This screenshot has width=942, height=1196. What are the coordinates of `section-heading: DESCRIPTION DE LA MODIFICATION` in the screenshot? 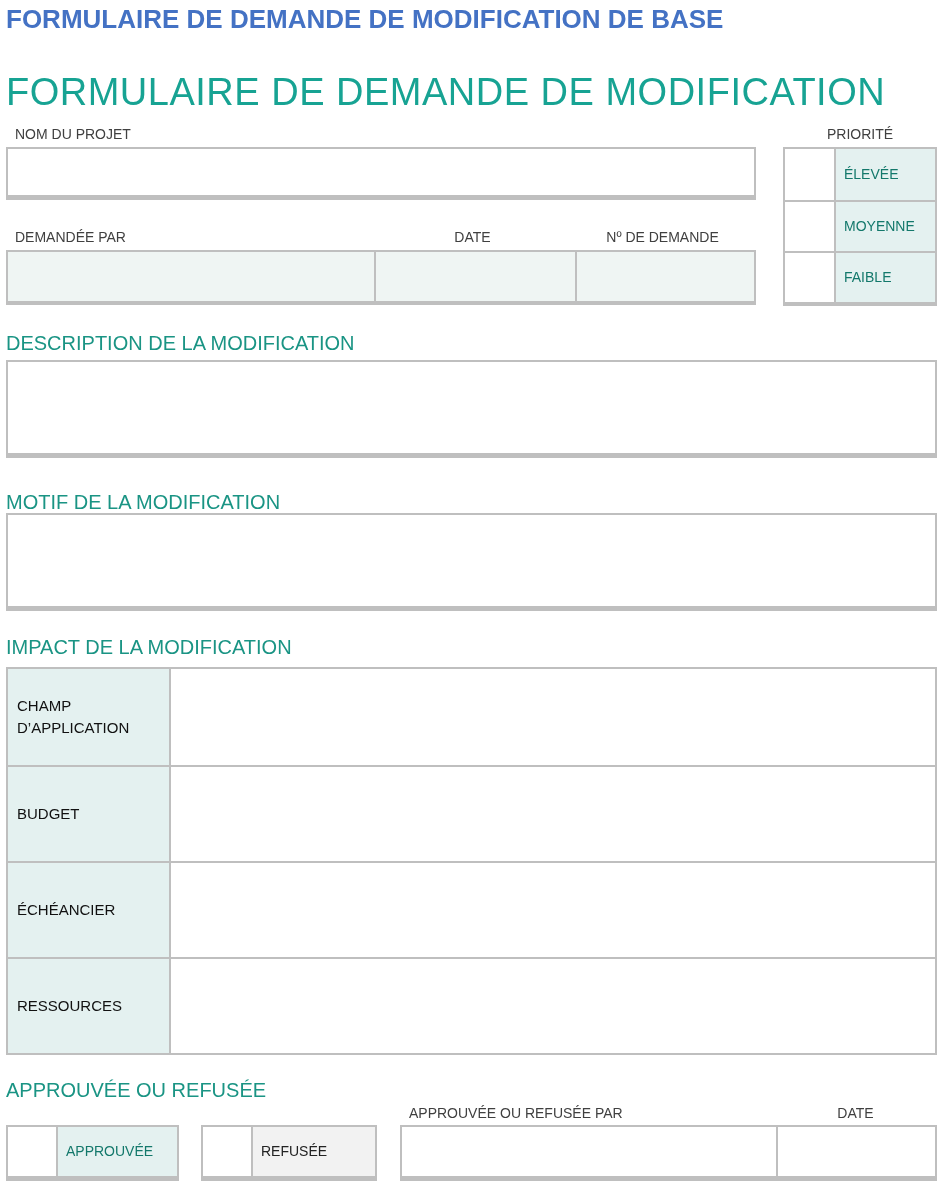 It's located at (181, 343).